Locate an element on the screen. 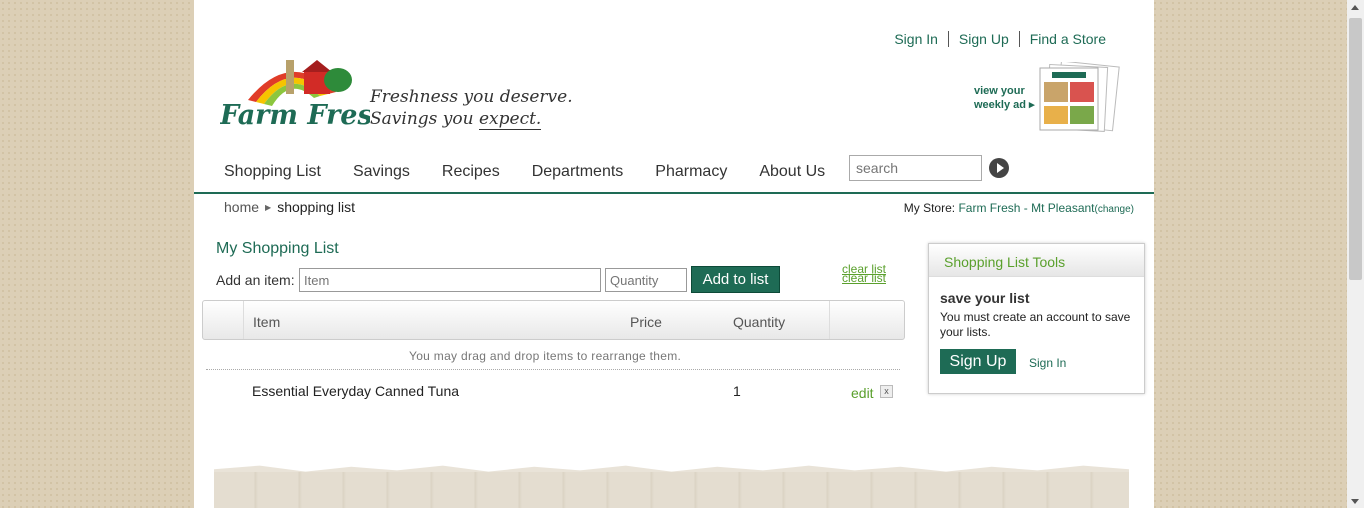  breadcrumb-current: shopping list is located at coordinates (316, 207).